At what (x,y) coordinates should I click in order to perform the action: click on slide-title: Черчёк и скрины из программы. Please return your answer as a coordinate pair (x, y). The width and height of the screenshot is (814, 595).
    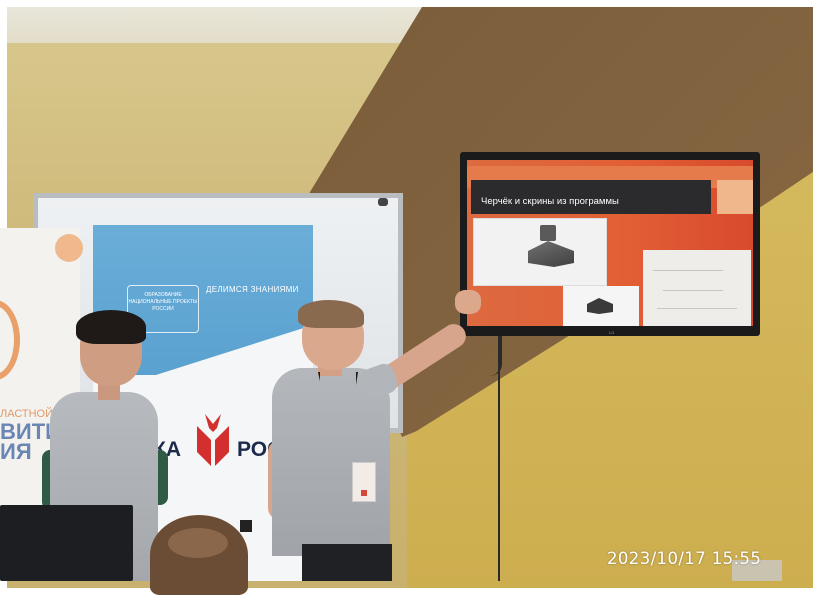
    Looking at the image, I should click on (550, 201).